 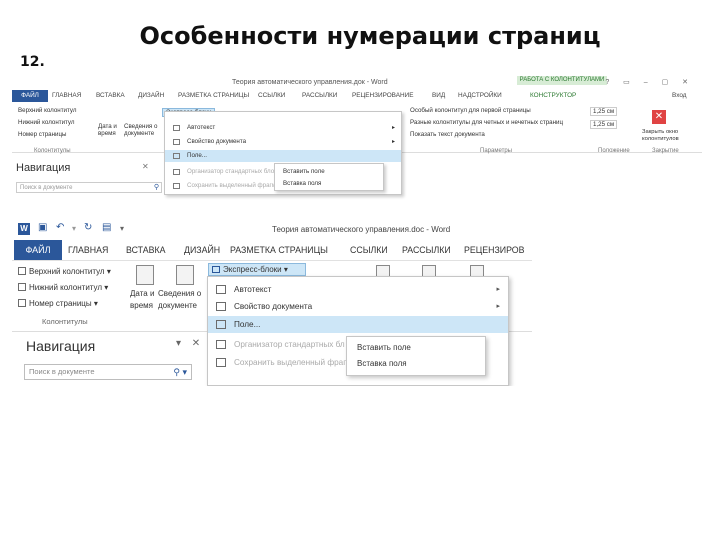 What do you see at coordinates (47, 110) in the screenshot?
I see `header-button: Верхний колонтитул` at bounding box center [47, 110].